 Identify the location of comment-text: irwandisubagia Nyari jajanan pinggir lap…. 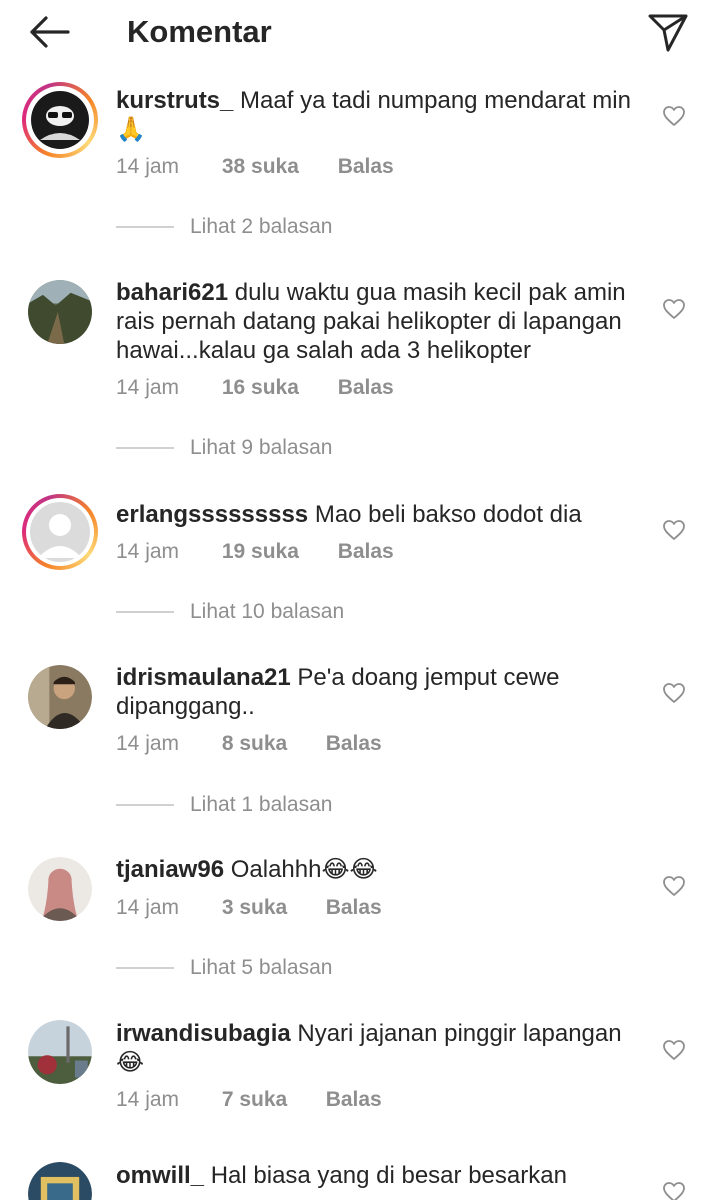
(381, 1048).